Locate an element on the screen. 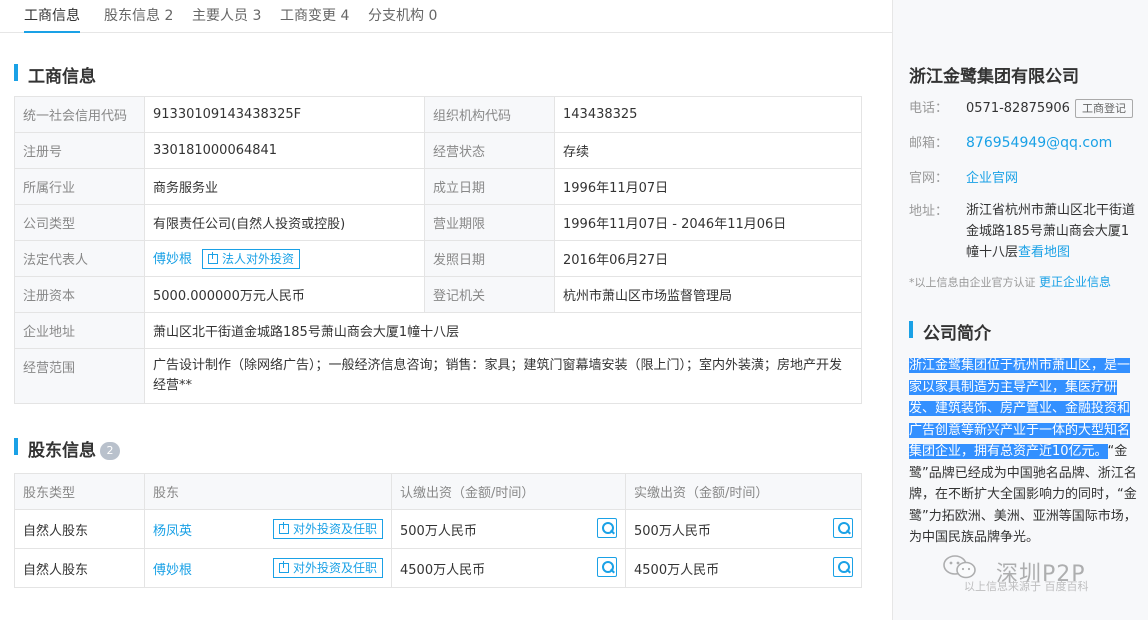  subscribed-cell: 4500万人民币 is located at coordinates (508, 568).